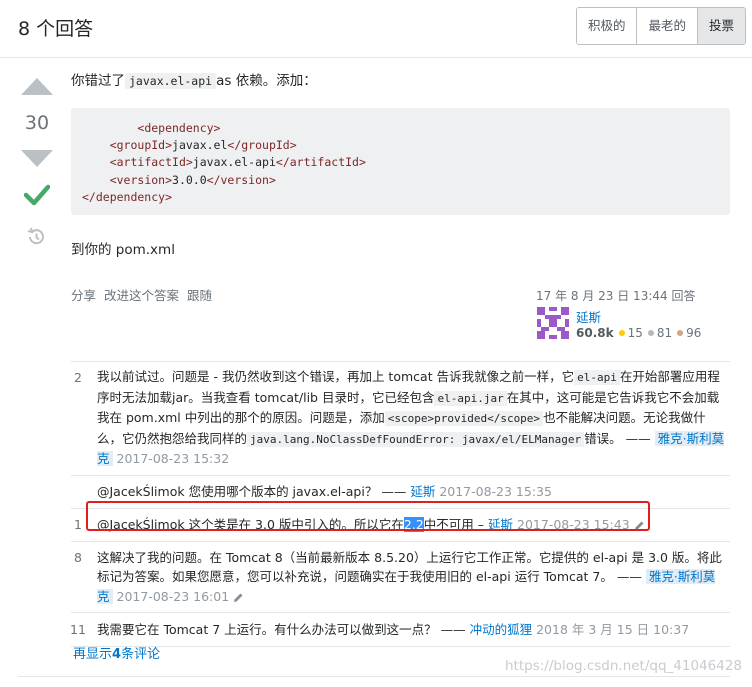  I want to click on comment-user-link: 冲动的狐狸, so click(501, 629).